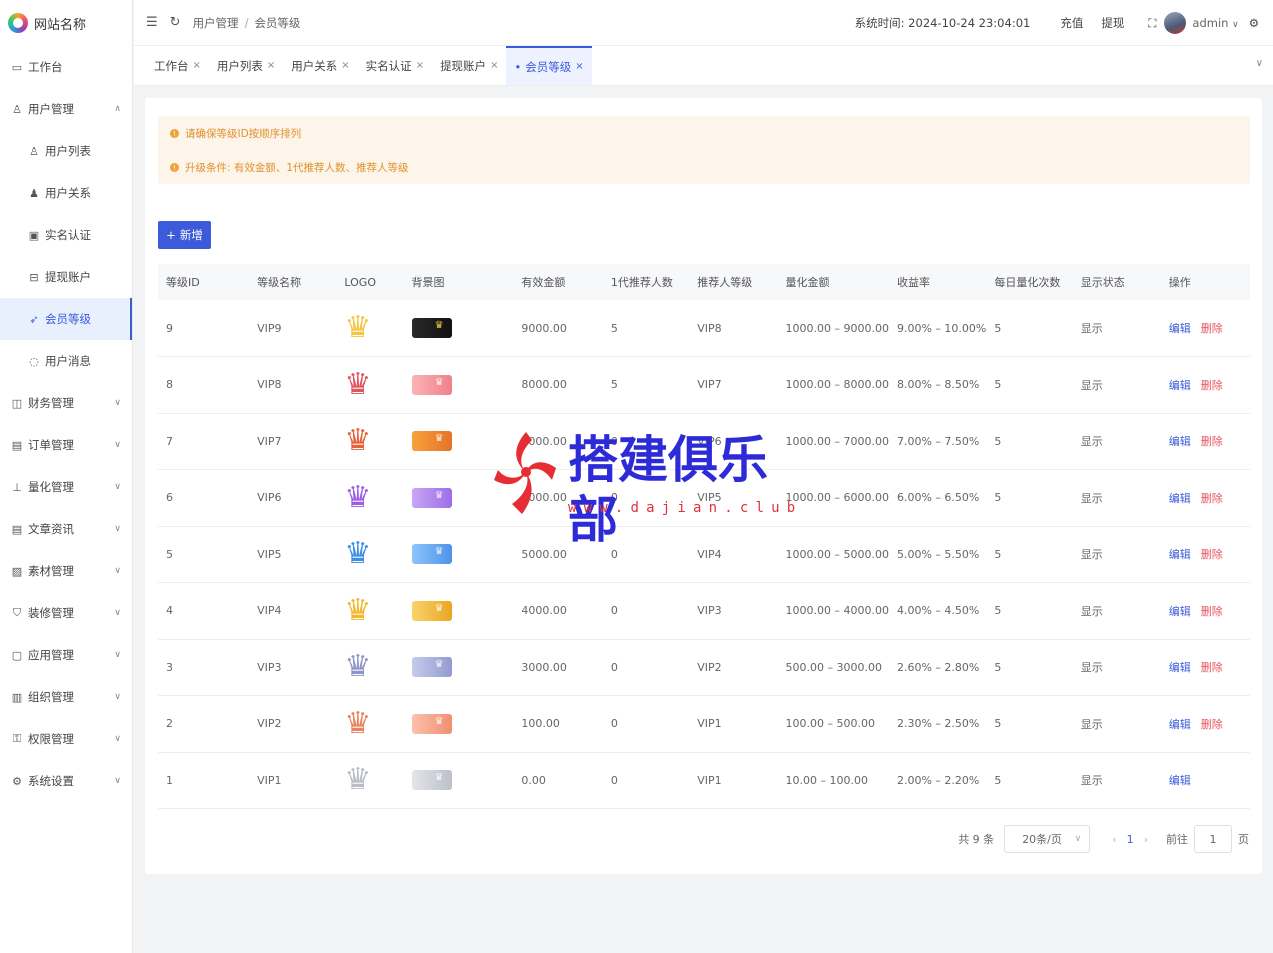 The height and width of the screenshot is (953, 1273). I want to click on tab: 提现账户 ×, so click(469, 65).